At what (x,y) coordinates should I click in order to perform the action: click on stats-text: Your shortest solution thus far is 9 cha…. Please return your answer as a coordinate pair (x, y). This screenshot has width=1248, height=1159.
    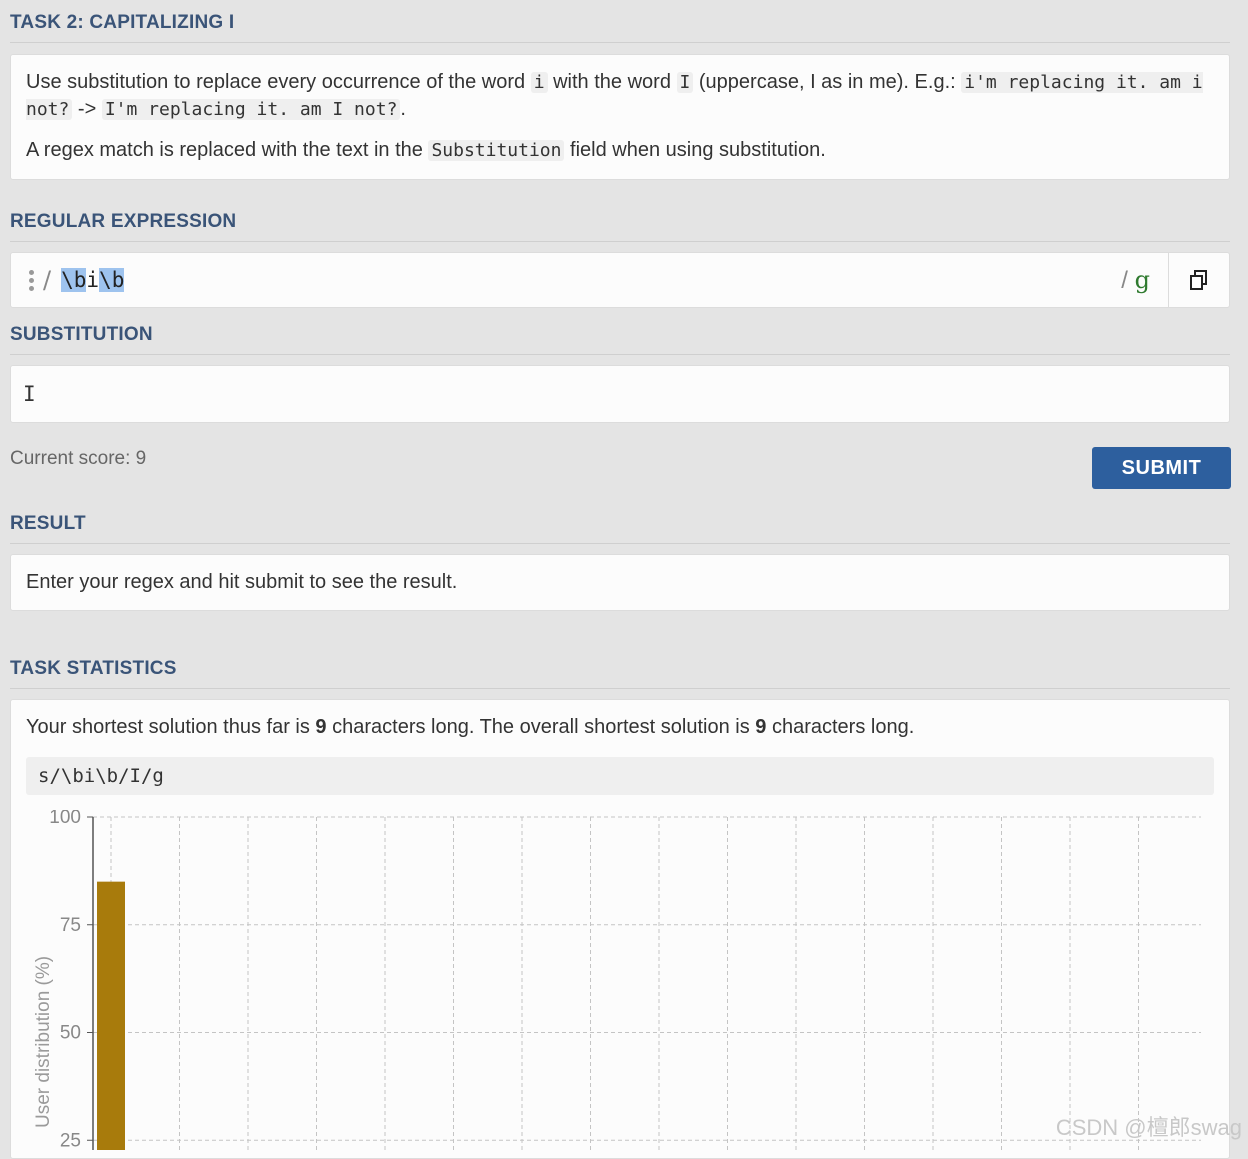
    Looking at the image, I should click on (470, 727).